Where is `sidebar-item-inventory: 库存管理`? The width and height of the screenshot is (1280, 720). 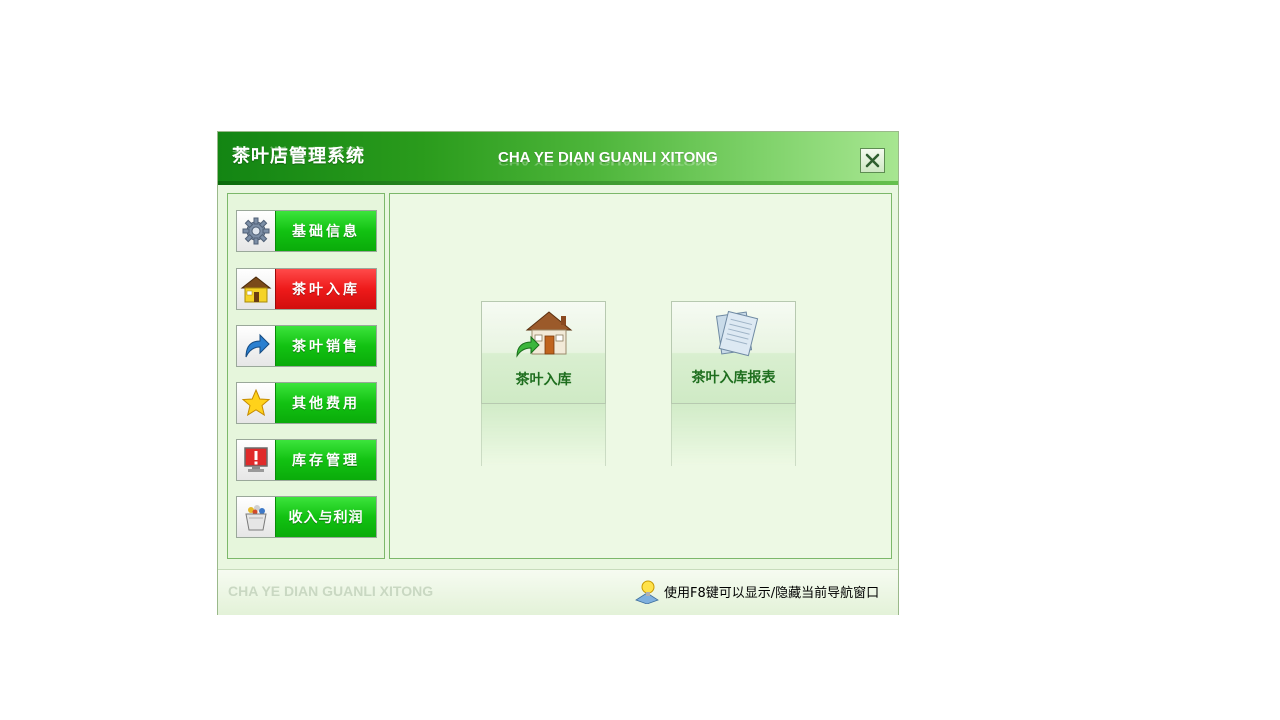
sidebar-item-inventory: 库存管理 is located at coordinates (306, 460).